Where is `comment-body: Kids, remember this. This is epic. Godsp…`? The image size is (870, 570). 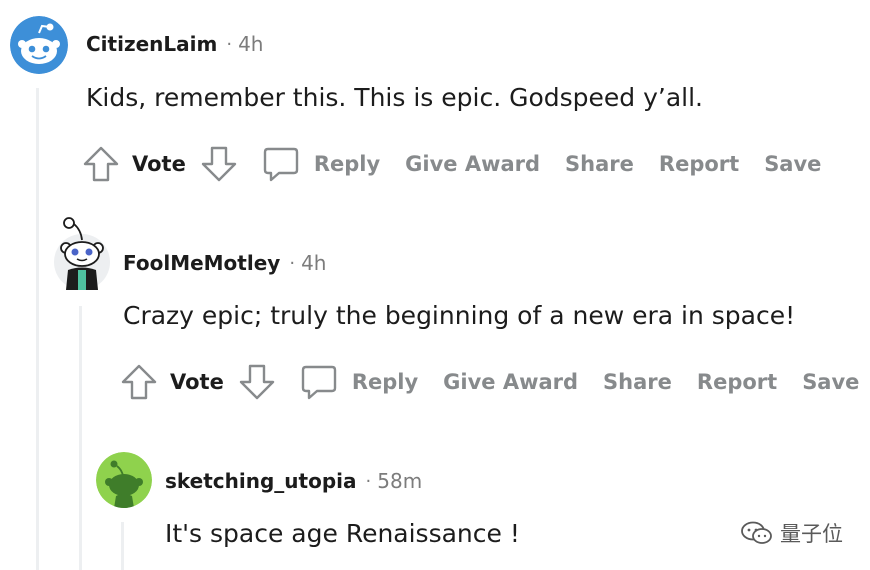
comment-body: Kids, remember this. This is epic. Godsp… is located at coordinates (395, 97).